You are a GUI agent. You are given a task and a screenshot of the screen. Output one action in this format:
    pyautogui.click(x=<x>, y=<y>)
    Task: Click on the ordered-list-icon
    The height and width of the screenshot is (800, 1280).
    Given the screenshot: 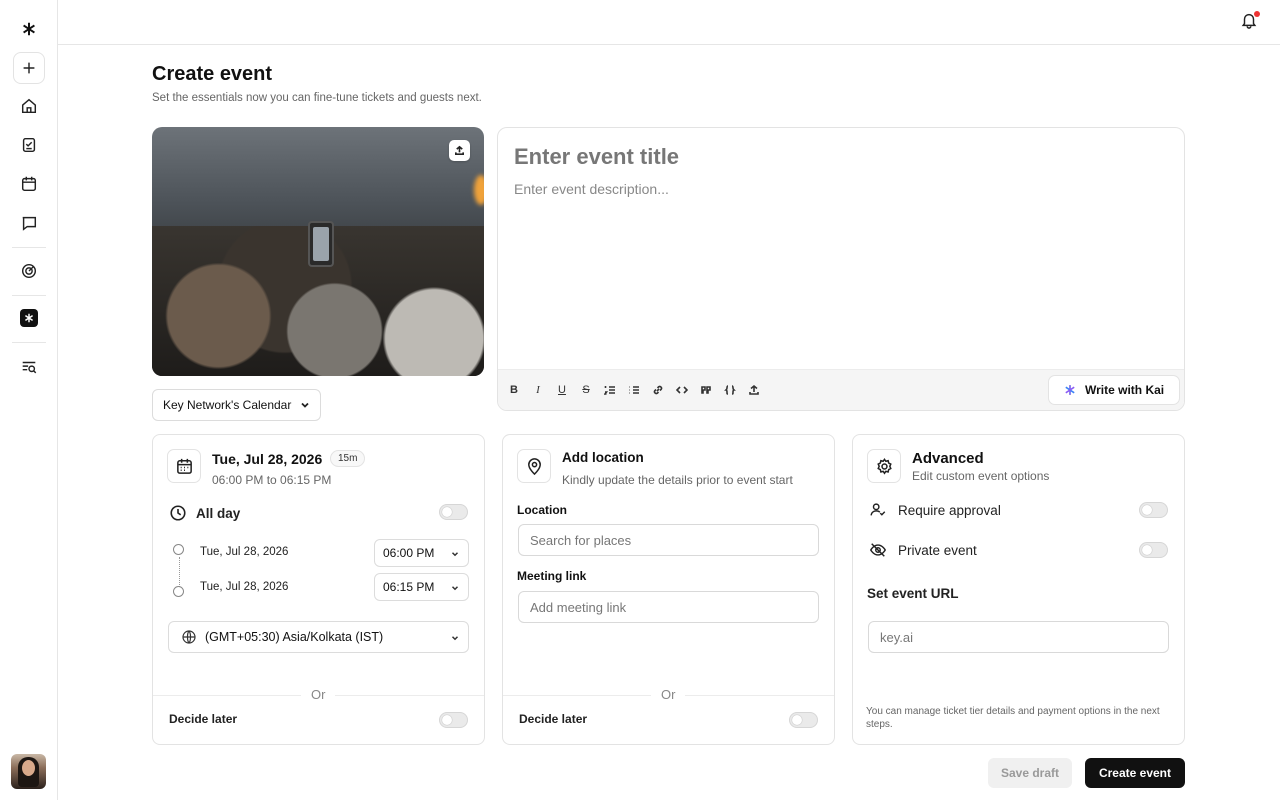 What is the action you would take?
    pyautogui.click(x=609, y=390)
    